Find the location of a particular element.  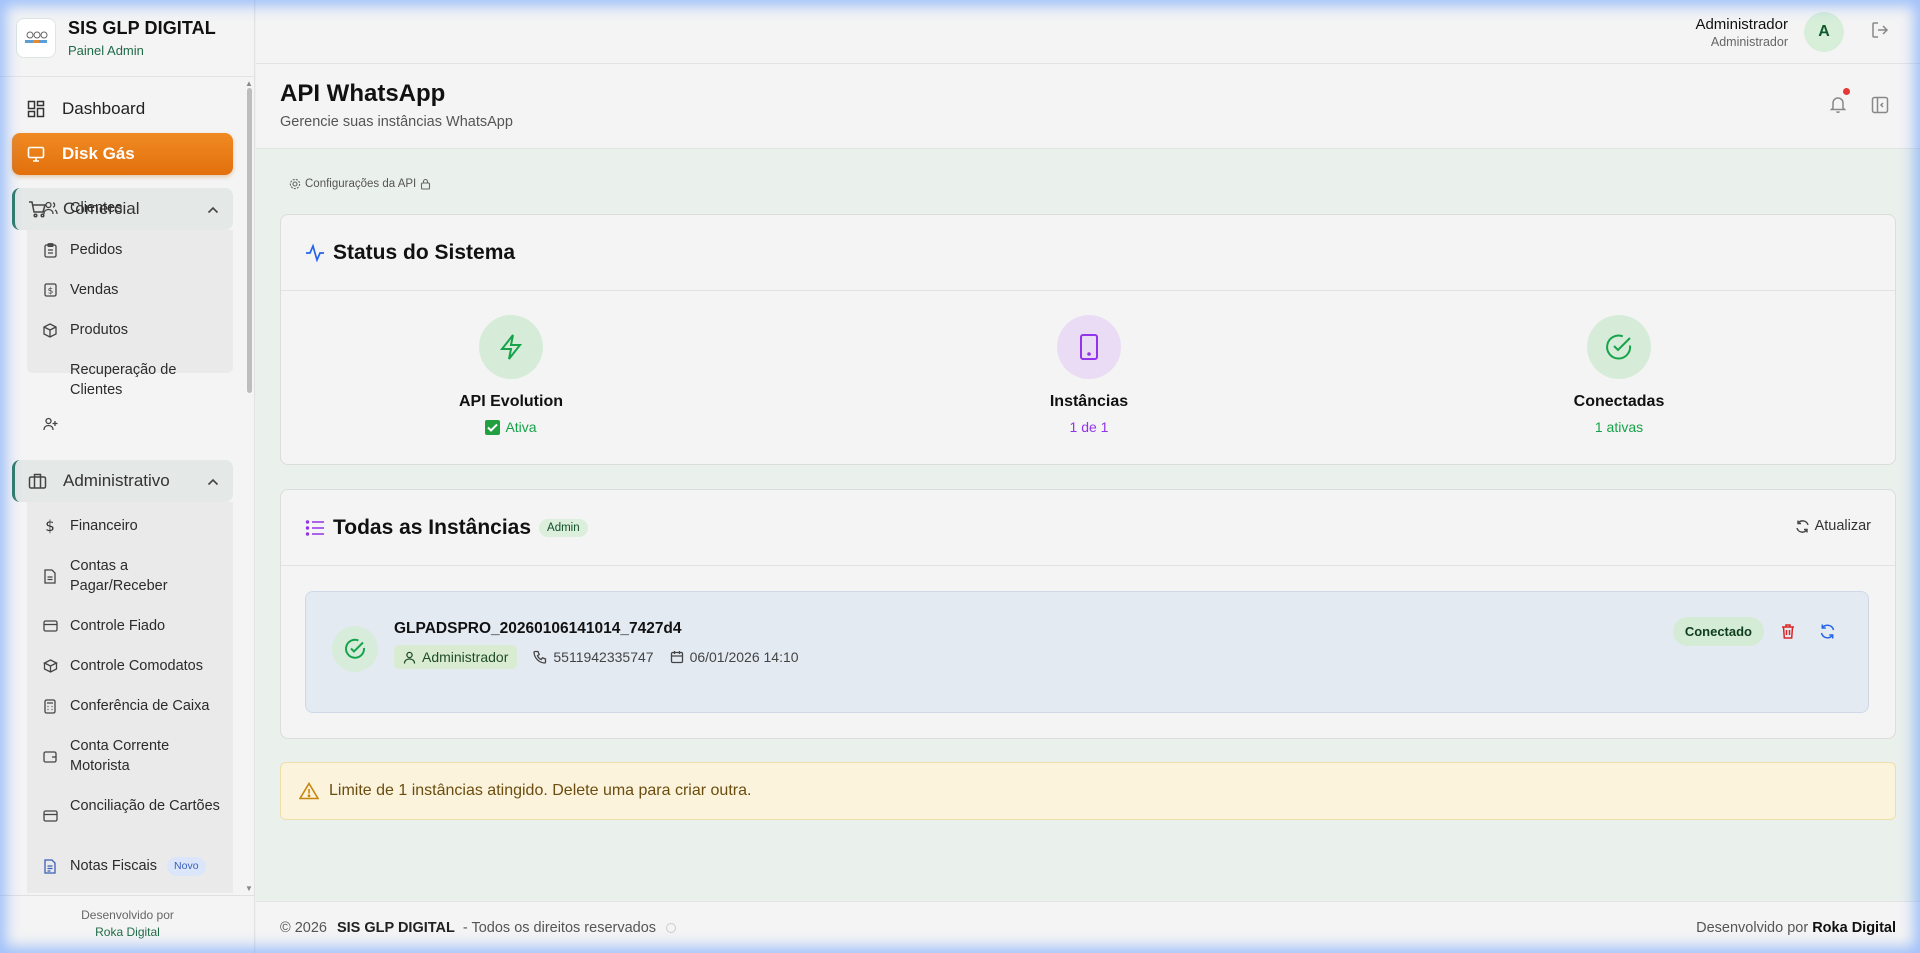

brand-title: SIS GLP DIGITAL is located at coordinates (142, 28).